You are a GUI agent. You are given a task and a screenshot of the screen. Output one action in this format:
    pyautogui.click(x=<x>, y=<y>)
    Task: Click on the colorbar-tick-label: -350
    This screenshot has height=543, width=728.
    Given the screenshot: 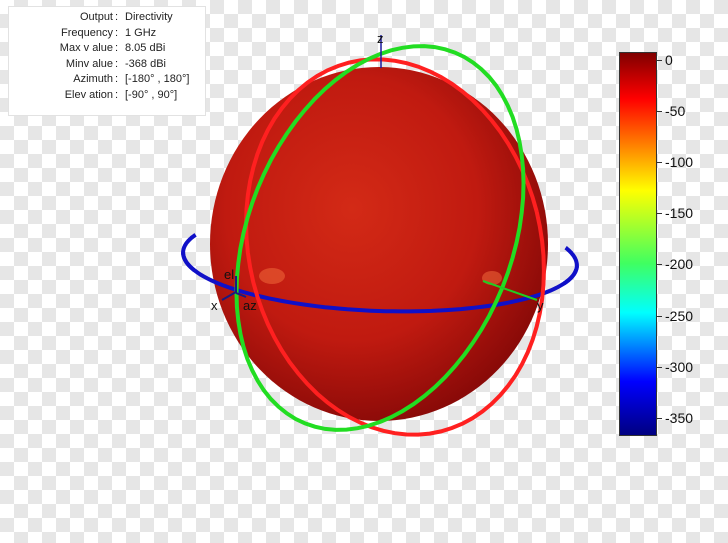 What is the action you would take?
    pyautogui.click(x=679, y=417)
    